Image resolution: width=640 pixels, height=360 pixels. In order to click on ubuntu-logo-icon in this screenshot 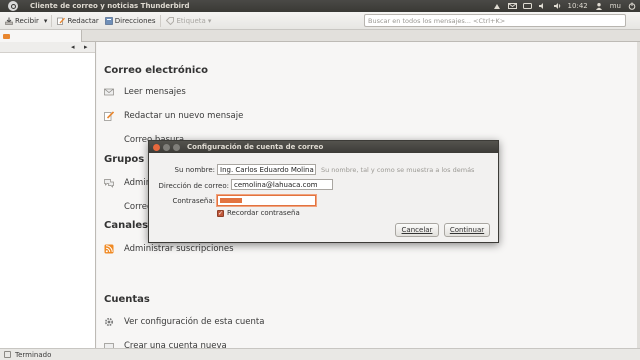, I will do `click(13, 6)`.